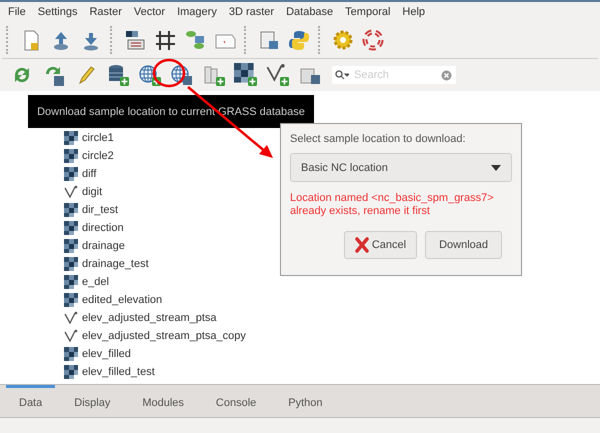  I want to click on python-icon, so click(299, 40).